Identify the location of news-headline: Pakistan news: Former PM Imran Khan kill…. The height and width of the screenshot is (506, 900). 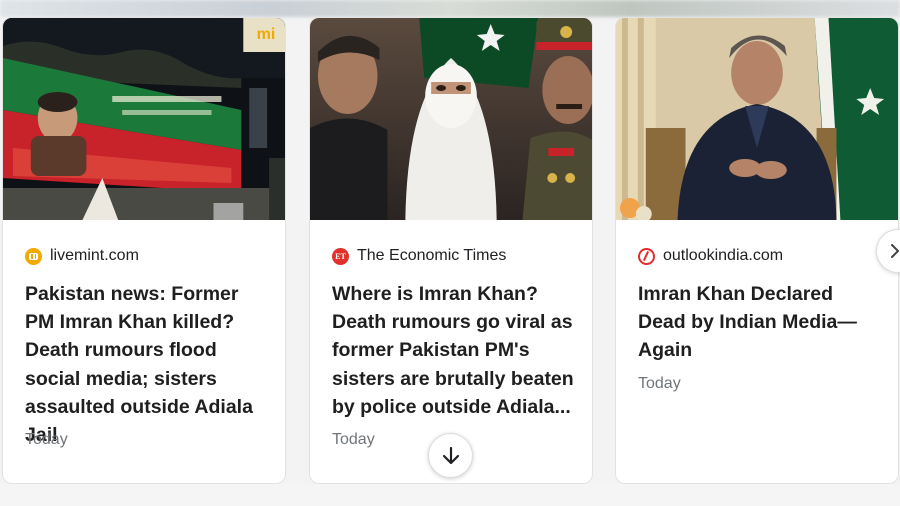
(146, 364).